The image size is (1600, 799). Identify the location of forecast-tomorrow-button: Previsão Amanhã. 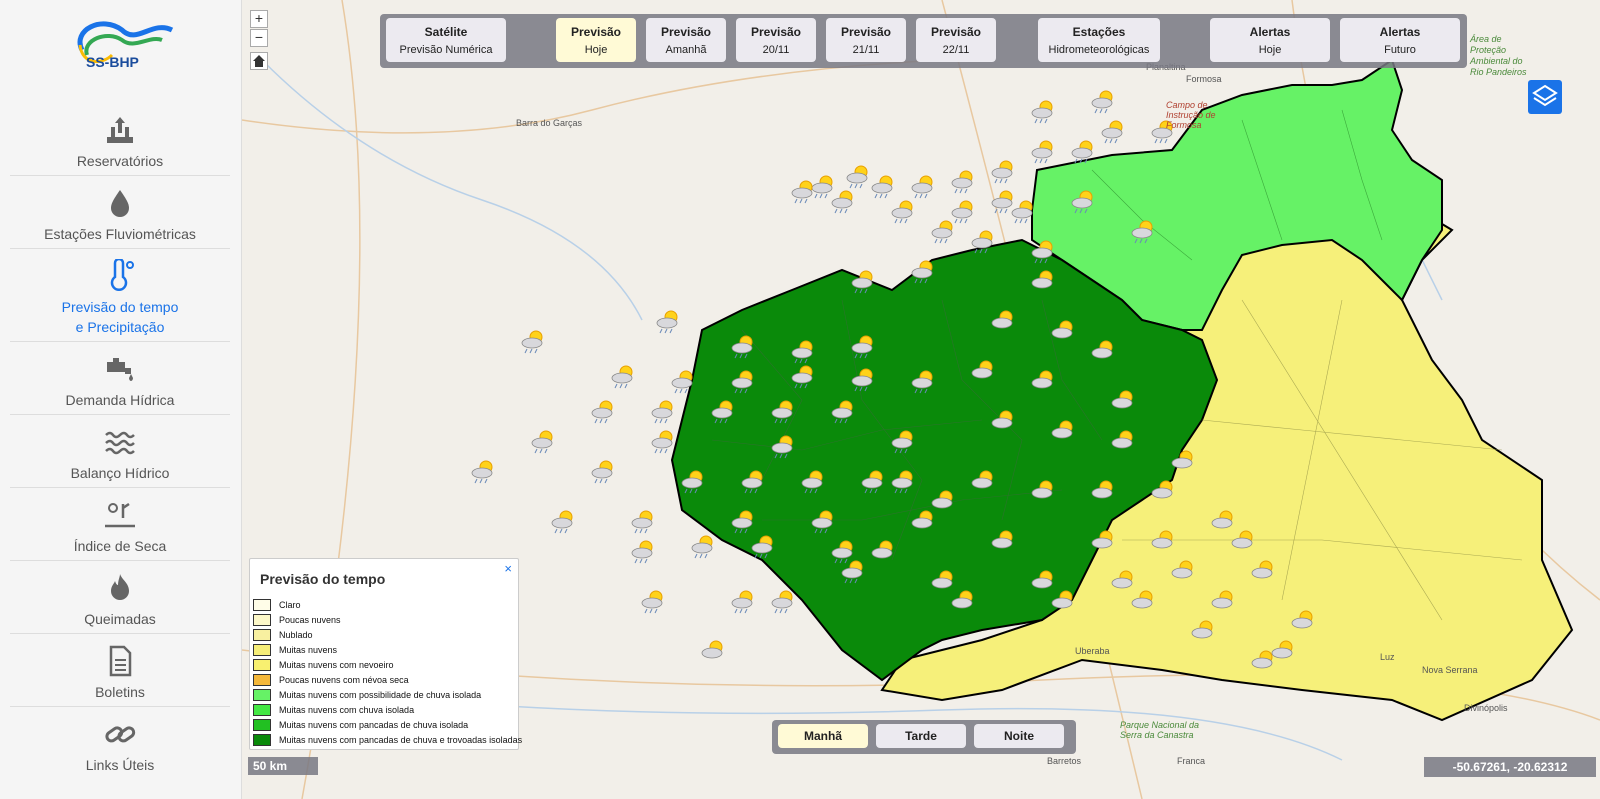
(686, 40).